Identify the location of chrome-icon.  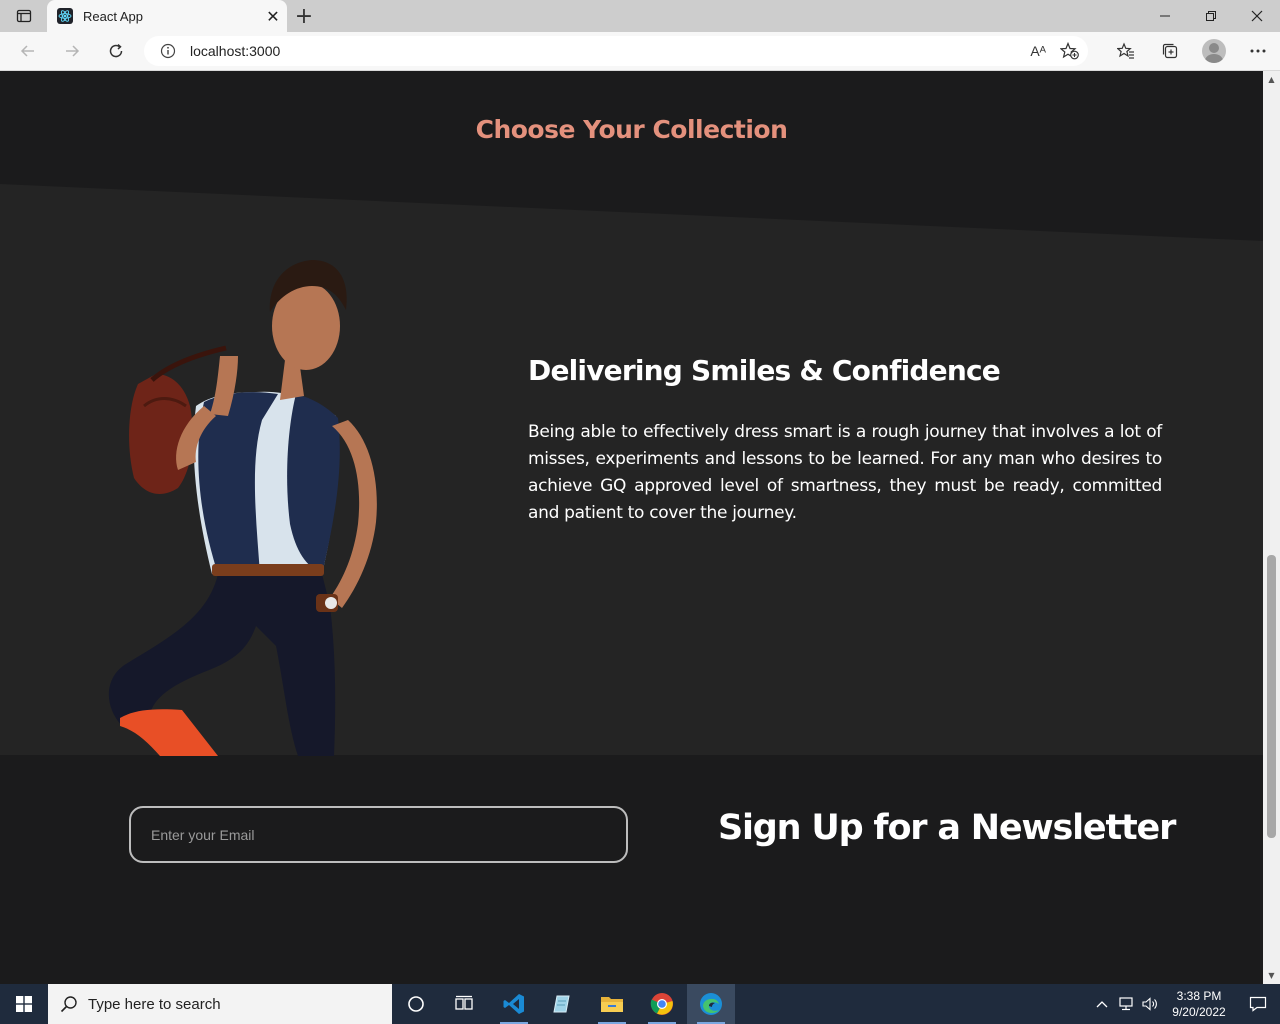
(662, 1004).